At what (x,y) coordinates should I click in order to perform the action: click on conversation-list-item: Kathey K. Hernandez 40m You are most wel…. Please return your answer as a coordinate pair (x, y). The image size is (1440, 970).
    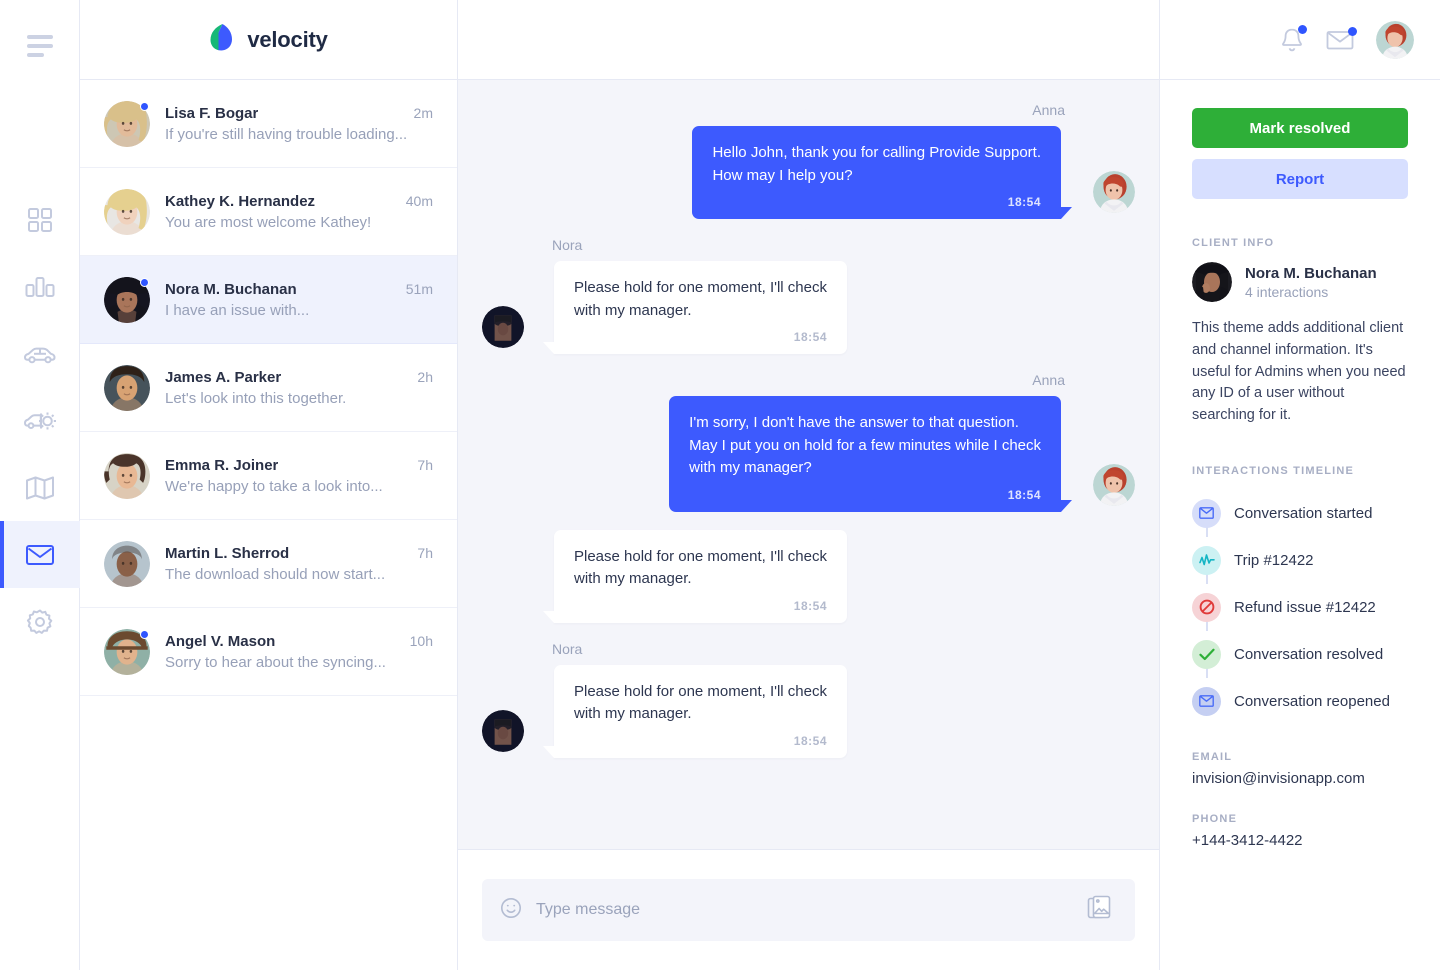
    Looking at the image, I should click on (268, 212).